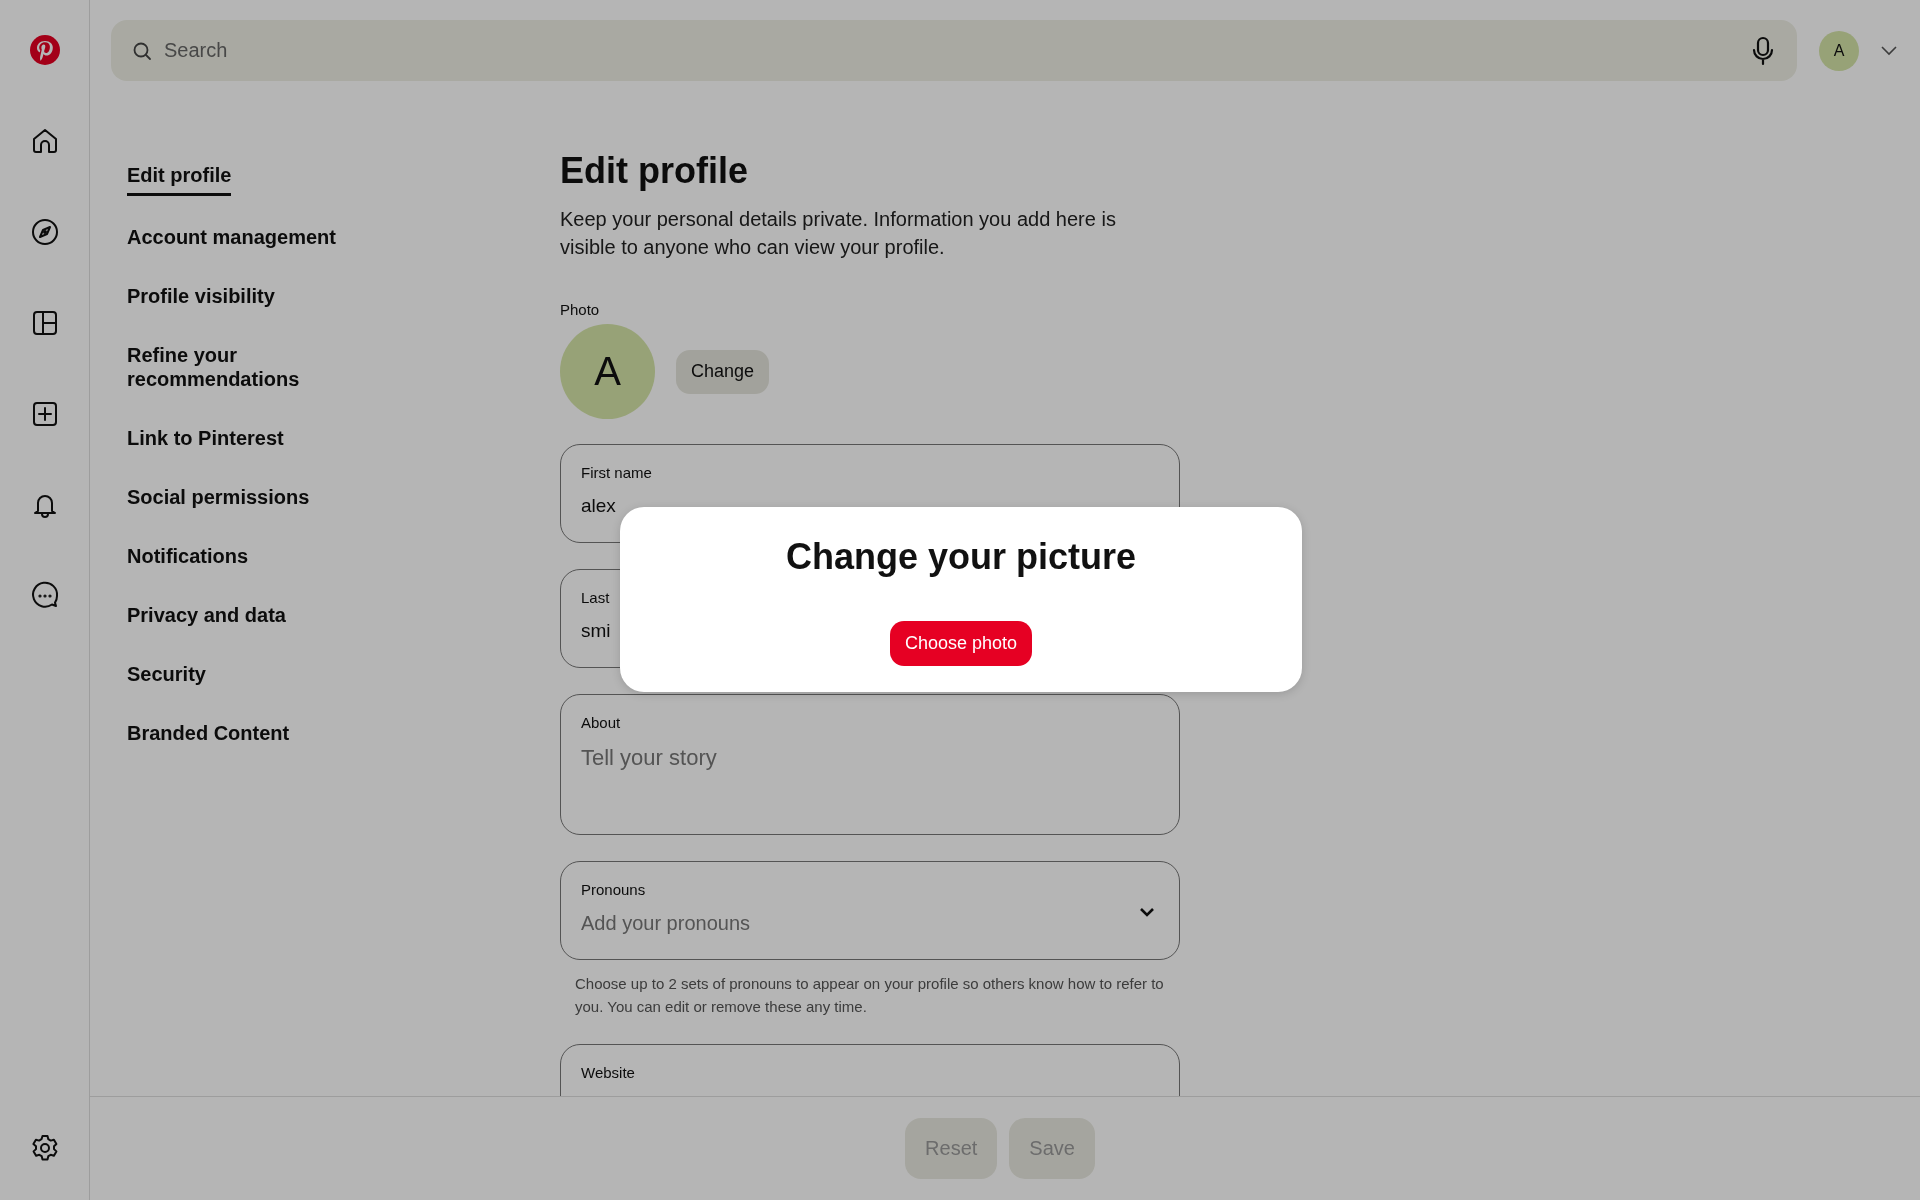  What do you see at coordinates (580, 309) in the screenshot?
I see `photo-label: Photo` at bounding box center [580, 309].